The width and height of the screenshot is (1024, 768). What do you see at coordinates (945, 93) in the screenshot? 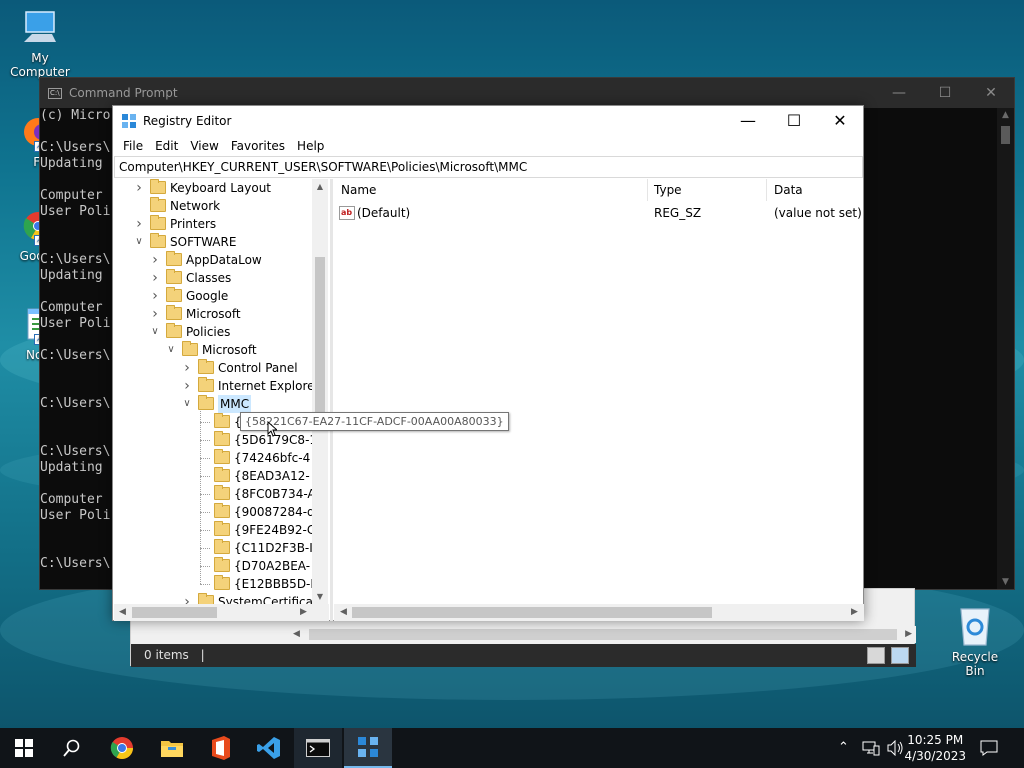
I see `cmd-maximize-button: ☐` at bounding box center [945, 93].